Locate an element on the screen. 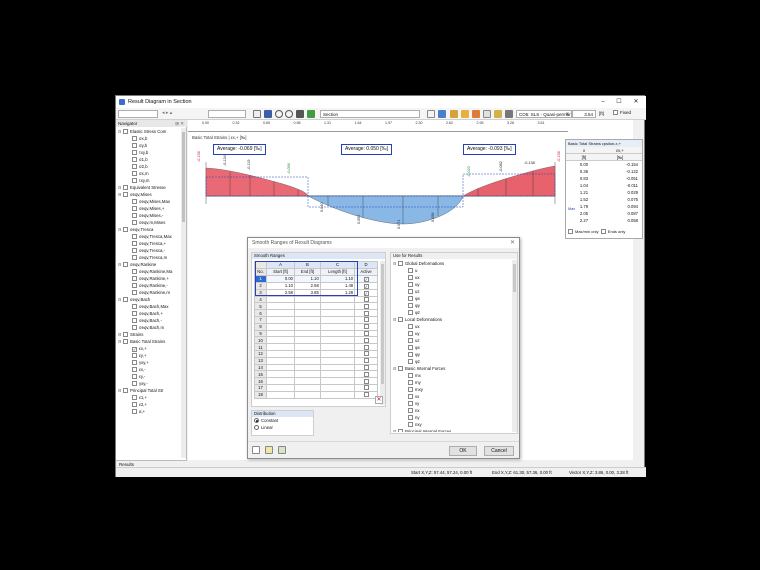 This screenshot has width=760, height=570. navigator-item: ε1,+ is located at coordinates (149, 397).